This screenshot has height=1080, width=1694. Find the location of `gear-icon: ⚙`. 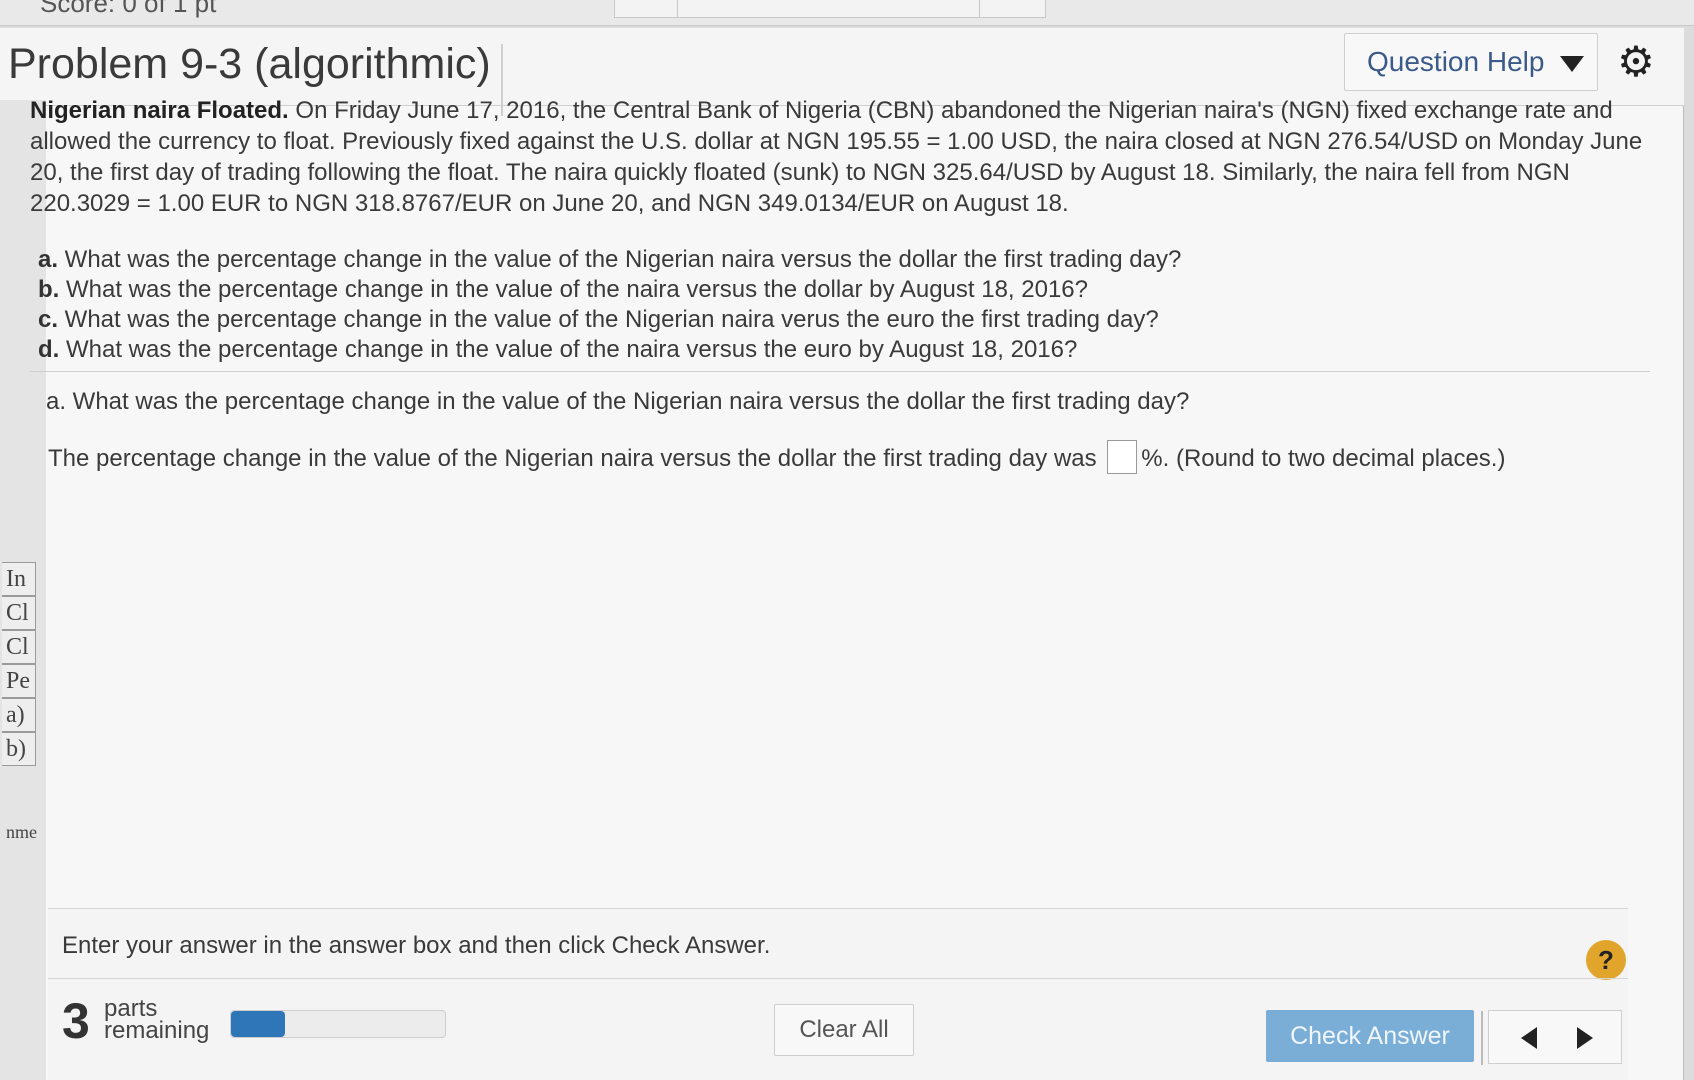

gear-icon: ⚙ is located at coordinates (1636, 62).